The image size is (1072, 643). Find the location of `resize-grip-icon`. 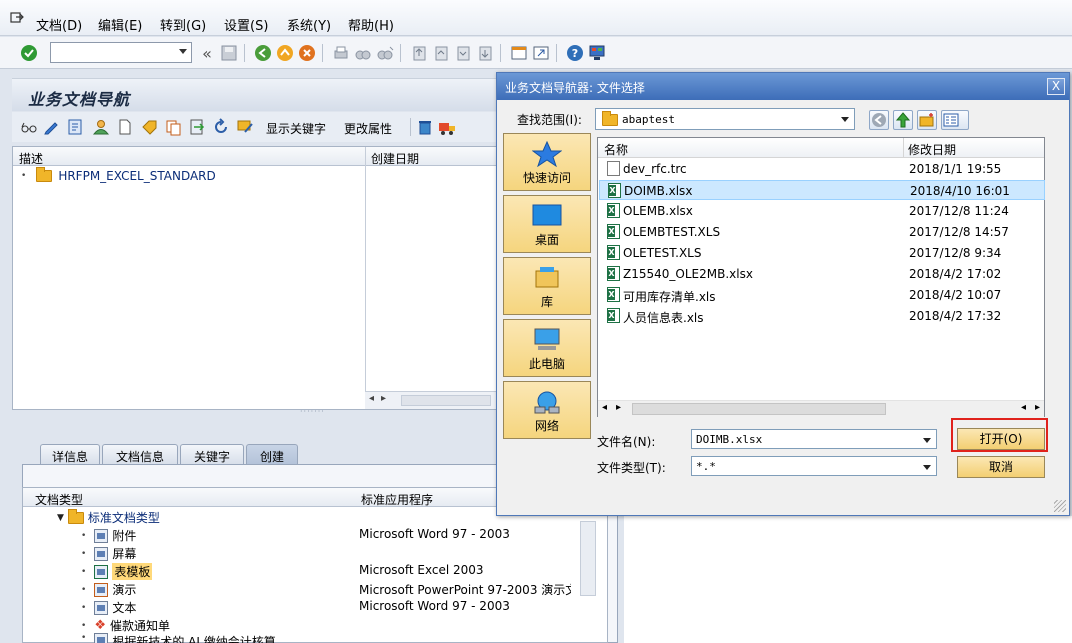

resize-grip-icon is located at coordinates (1060, 506).